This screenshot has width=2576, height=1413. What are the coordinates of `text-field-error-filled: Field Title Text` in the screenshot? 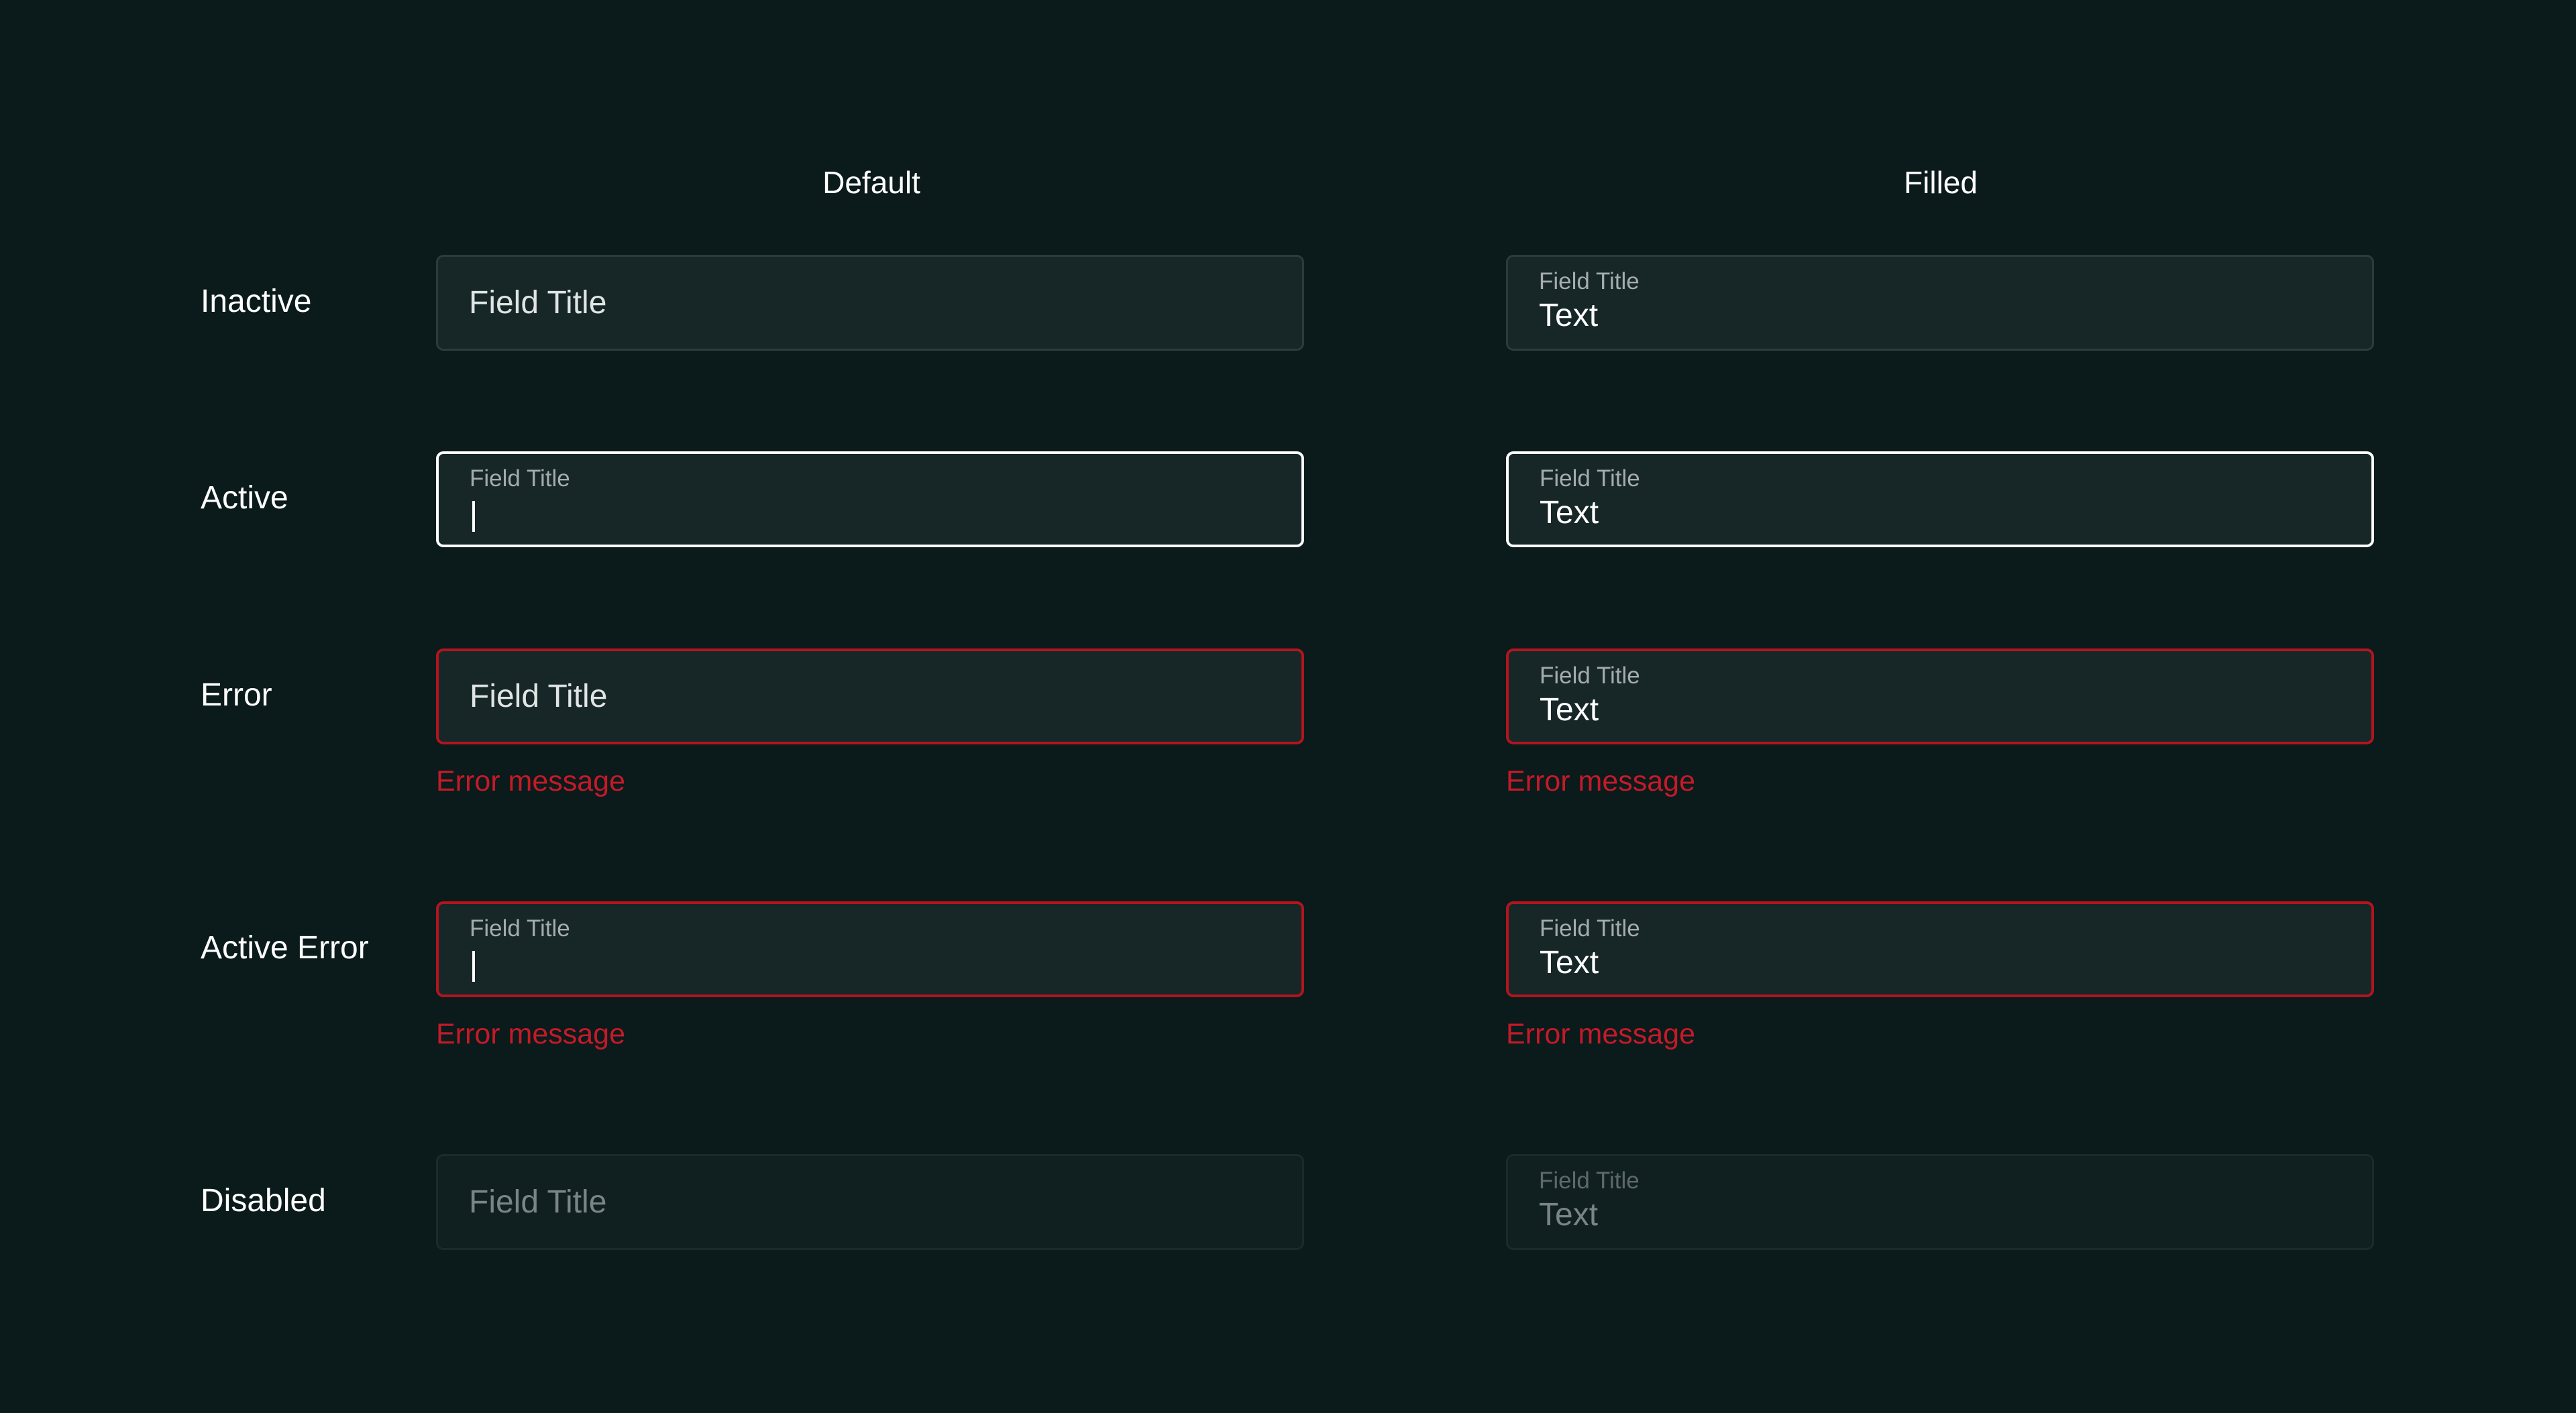 It's located at (1940, 696).